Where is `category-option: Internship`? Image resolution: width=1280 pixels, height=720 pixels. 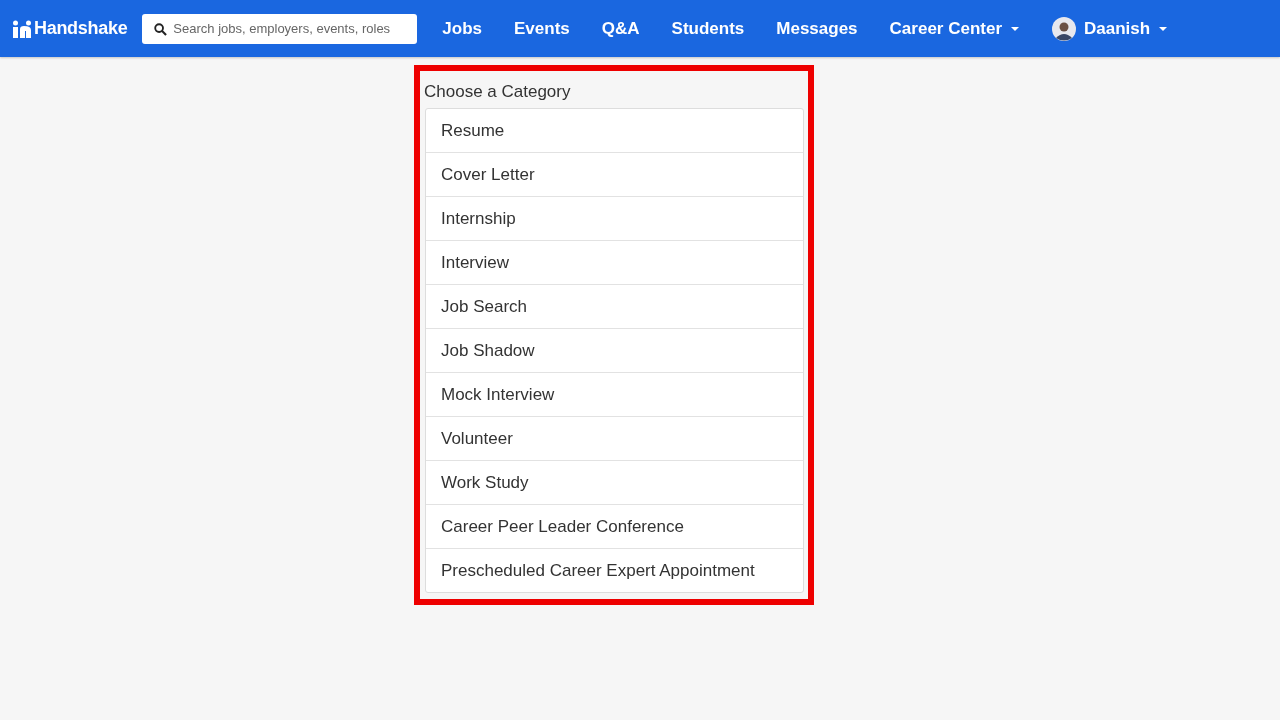 category-option: Internship is located at coordinates (614, 219).